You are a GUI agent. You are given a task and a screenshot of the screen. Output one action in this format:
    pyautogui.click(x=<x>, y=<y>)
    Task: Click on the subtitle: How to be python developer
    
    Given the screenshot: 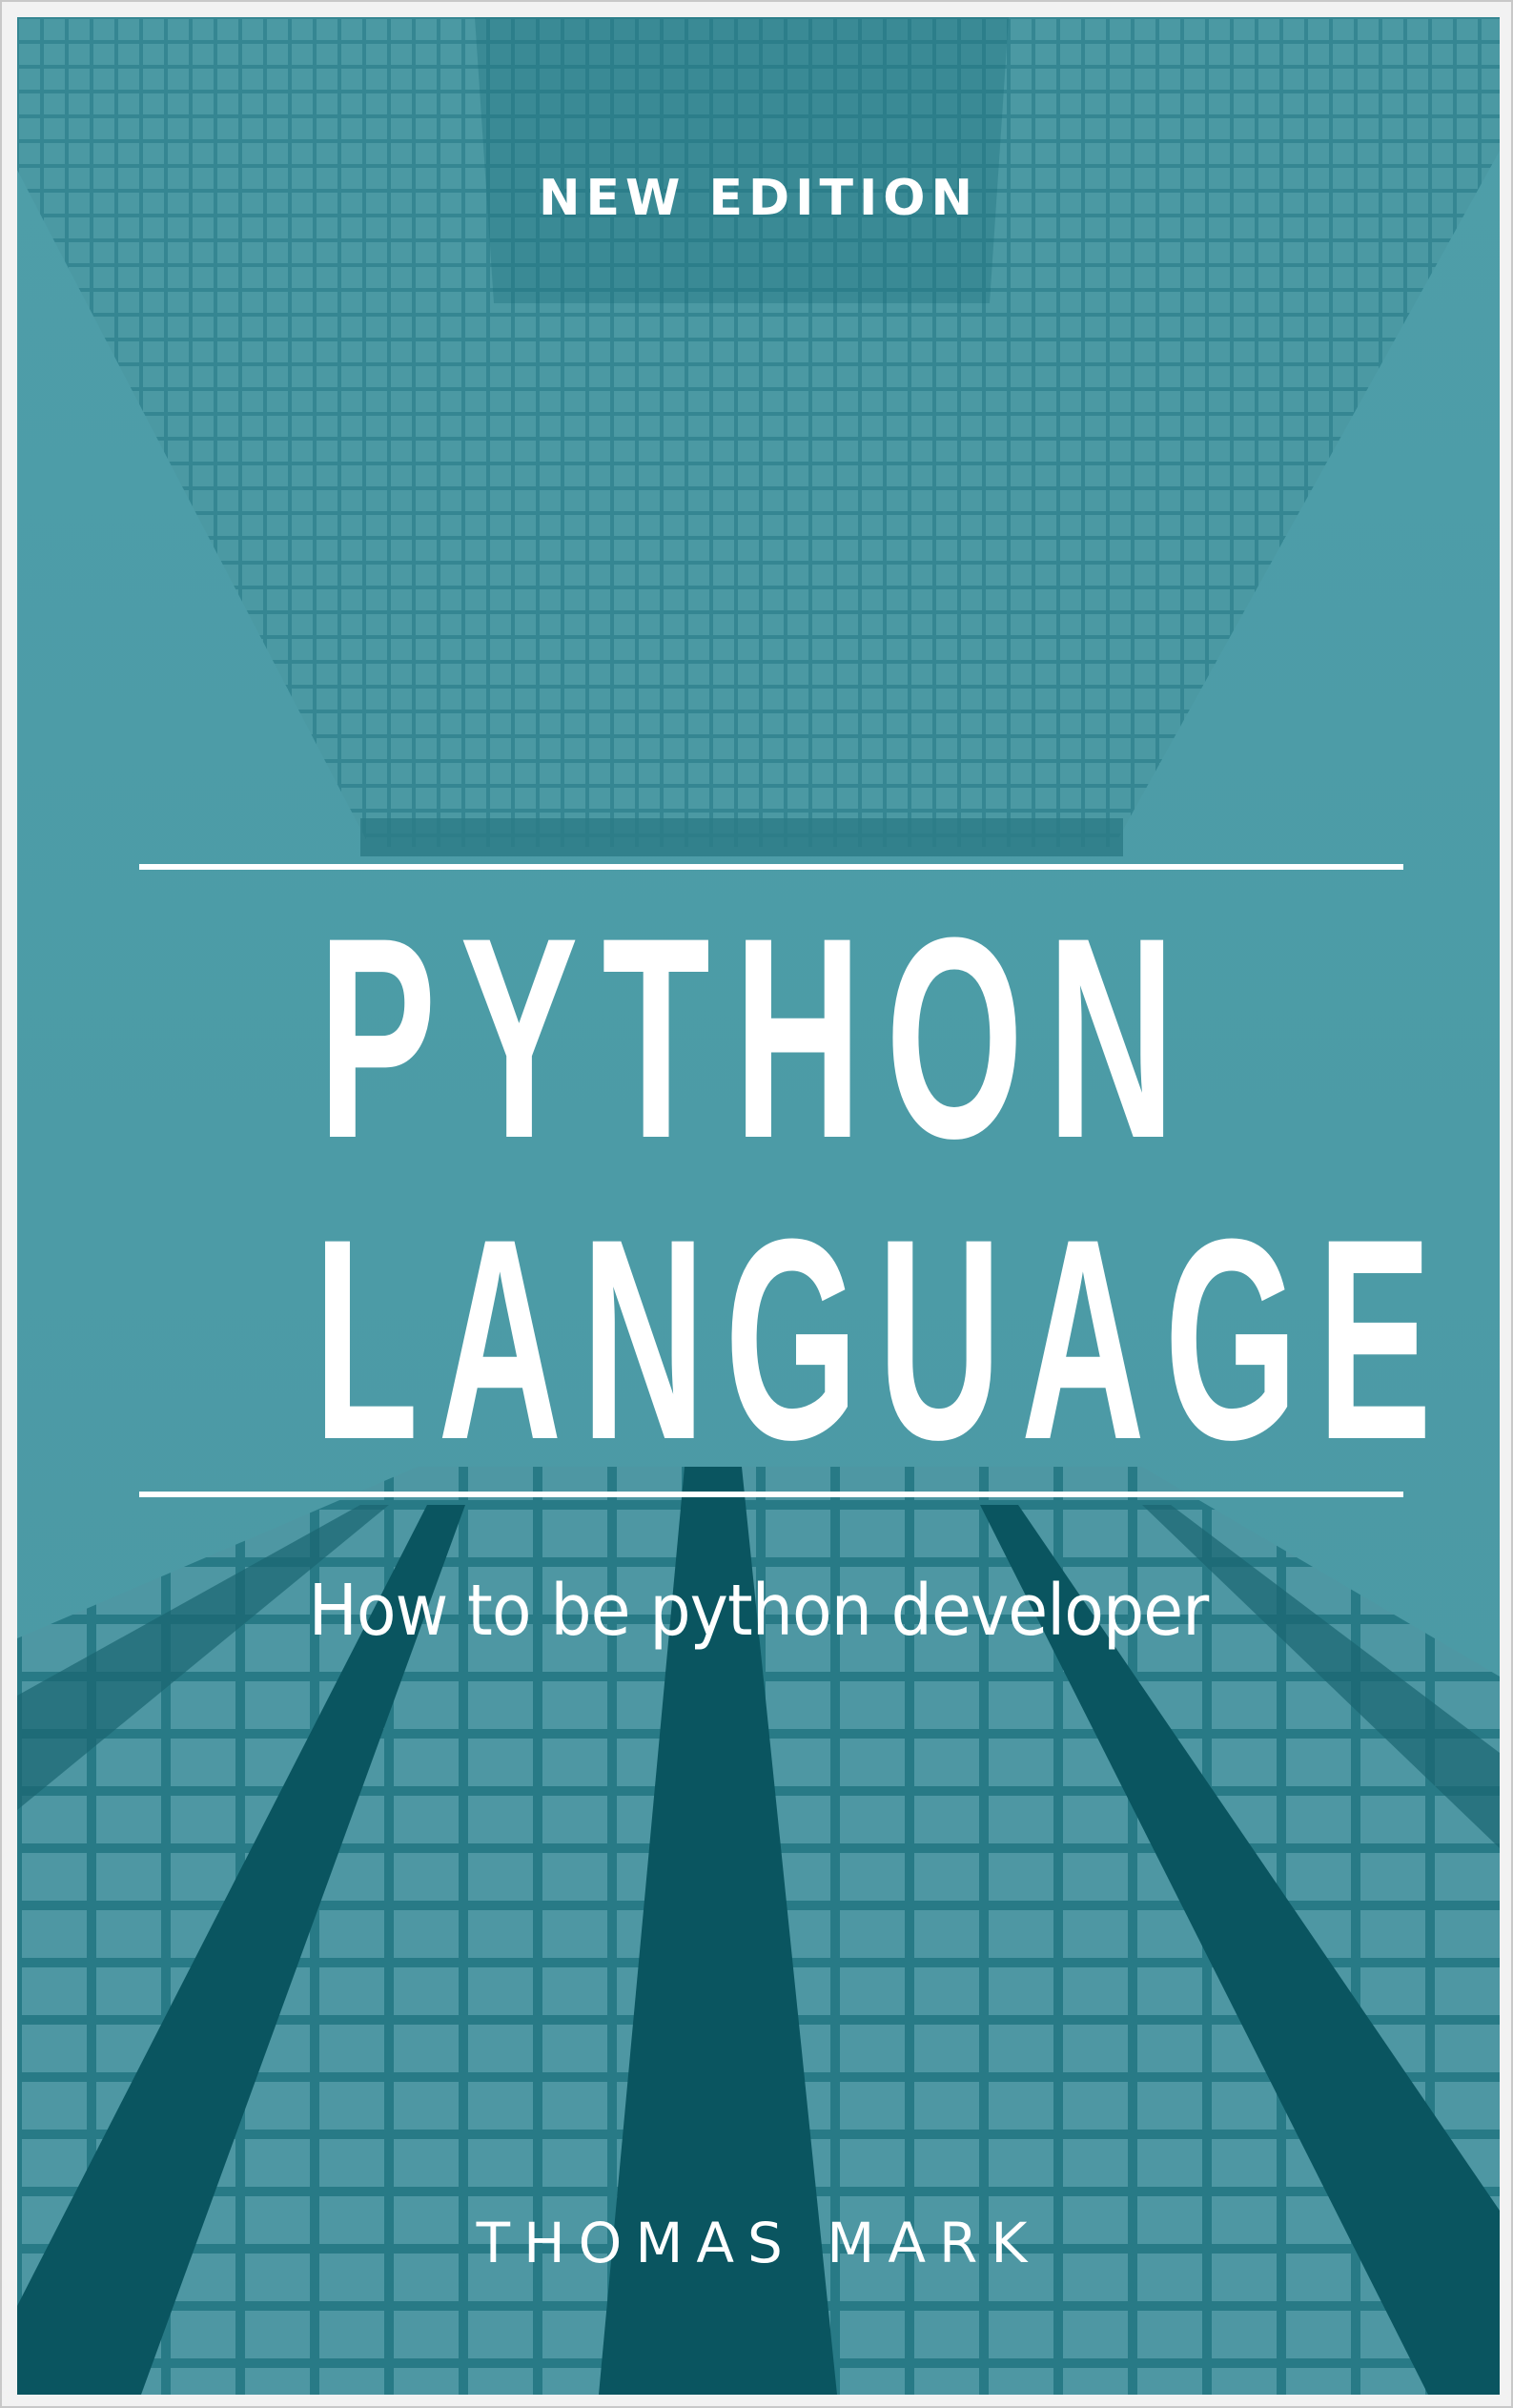 What is the action you would take?
    pyautogui.click(x=759, y=1611)
    